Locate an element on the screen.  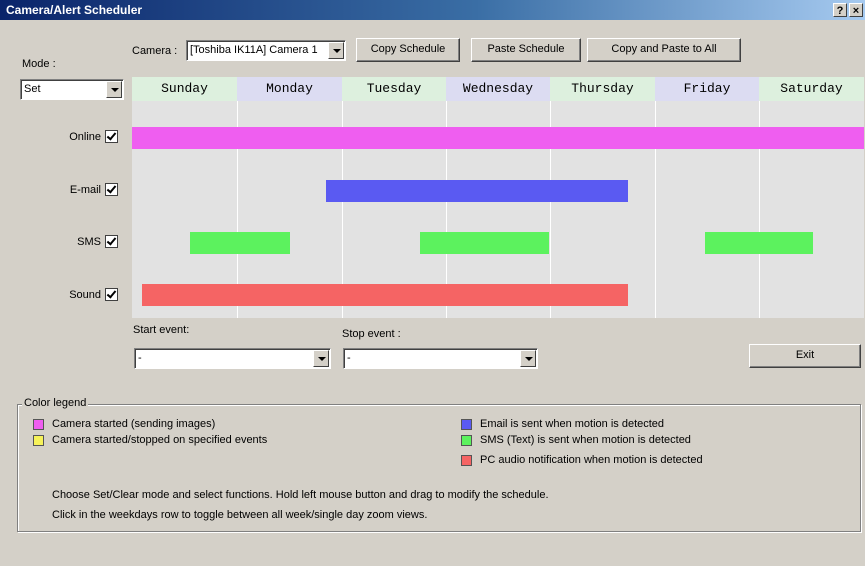
close-icon: × is located at coordinates (856, 10).